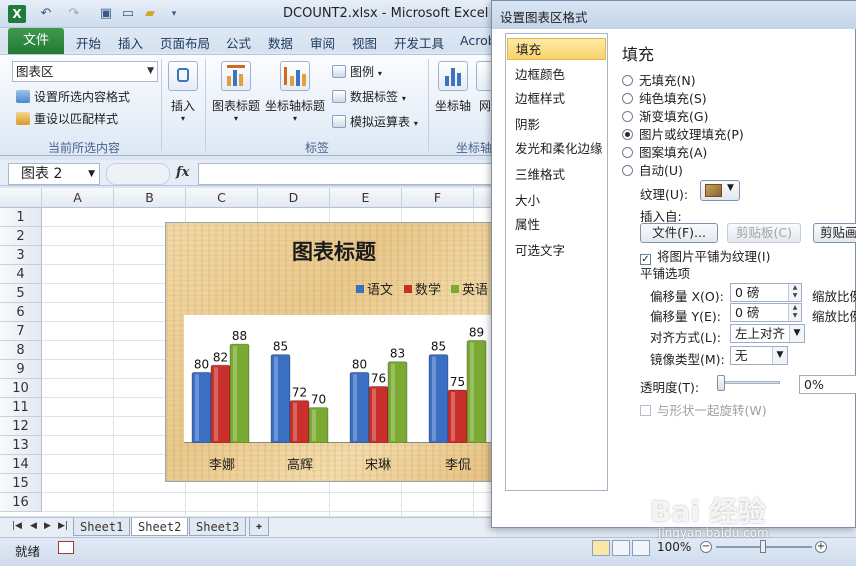 Image resolution: width=856 pixels, height=566 pixels. What do you see at coordinates (21, 312) in the screenshot?
I see `row-header: 6` at bounding box center [21, 312].